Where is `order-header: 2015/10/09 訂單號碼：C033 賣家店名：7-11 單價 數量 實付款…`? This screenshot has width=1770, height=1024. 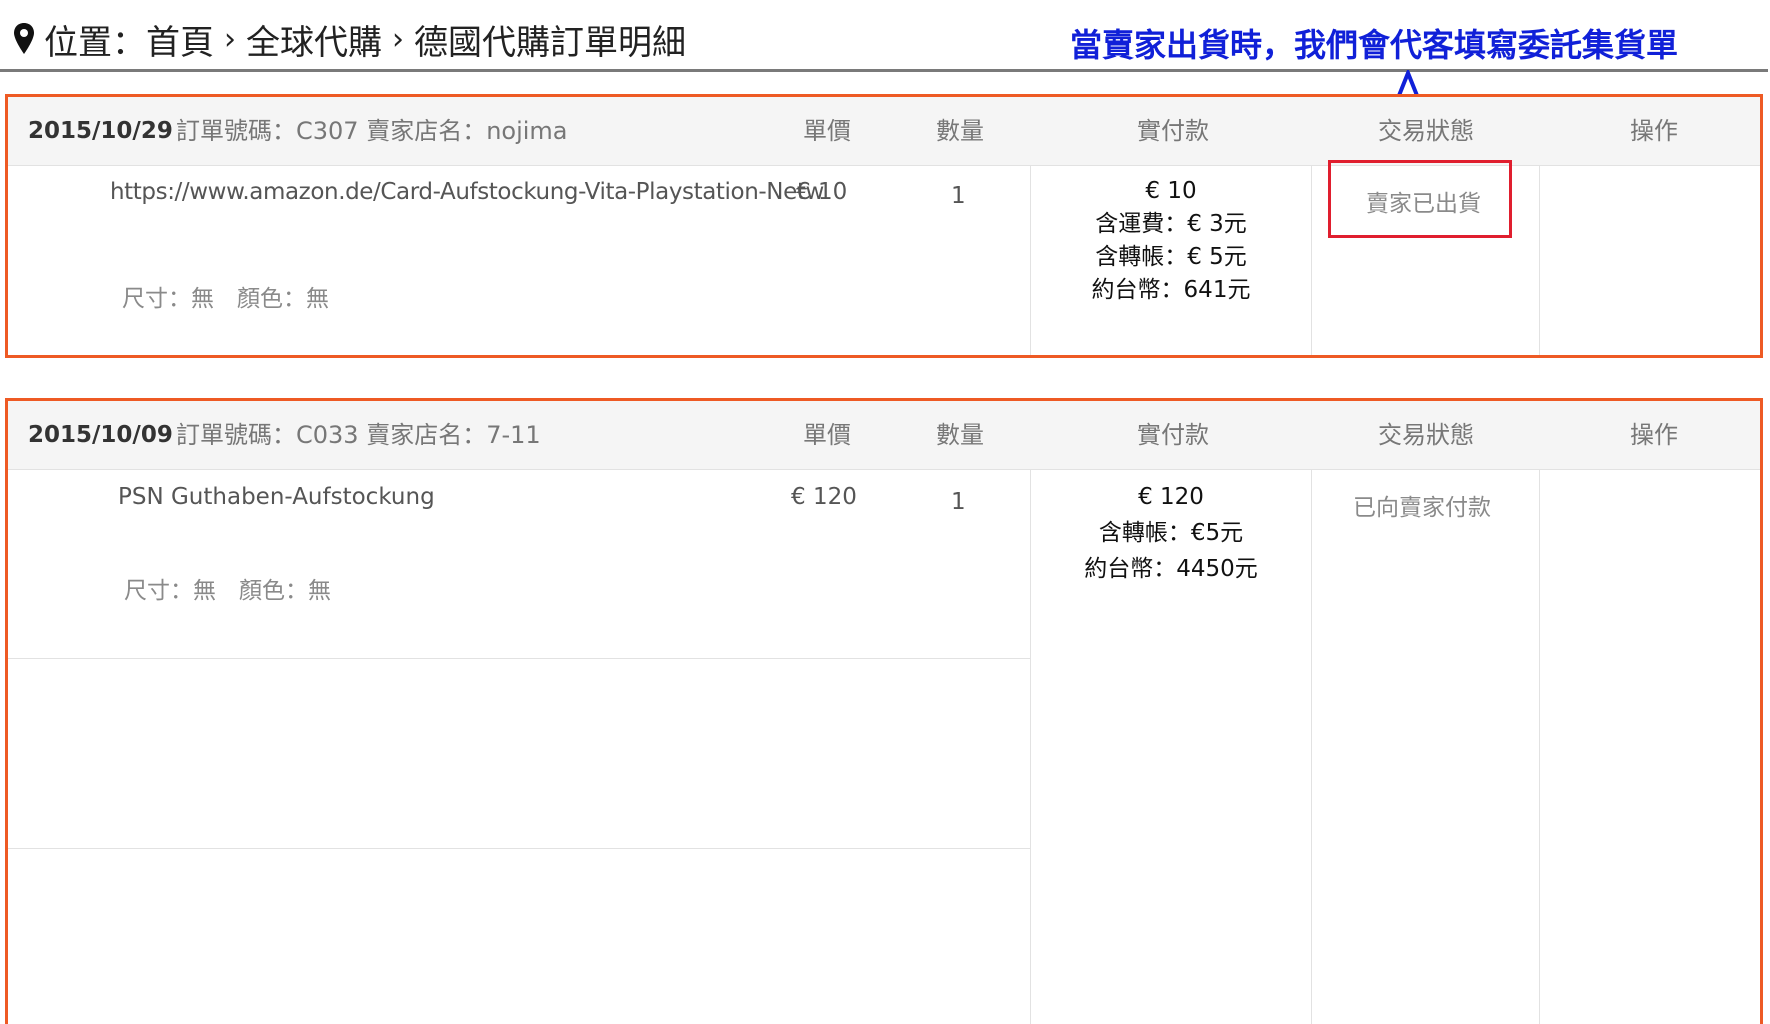
order-header: 2015/10/09 訂單號碼：C033 賣家店名：7-11 單價 數量 實付款… is located at coordinates (884, 435).